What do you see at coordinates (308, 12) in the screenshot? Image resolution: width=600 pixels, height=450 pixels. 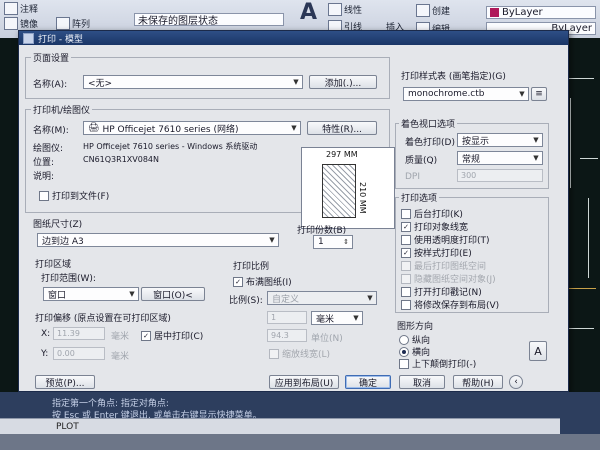 I see `text-tool-icon: A` at bounding box center [308, 12].